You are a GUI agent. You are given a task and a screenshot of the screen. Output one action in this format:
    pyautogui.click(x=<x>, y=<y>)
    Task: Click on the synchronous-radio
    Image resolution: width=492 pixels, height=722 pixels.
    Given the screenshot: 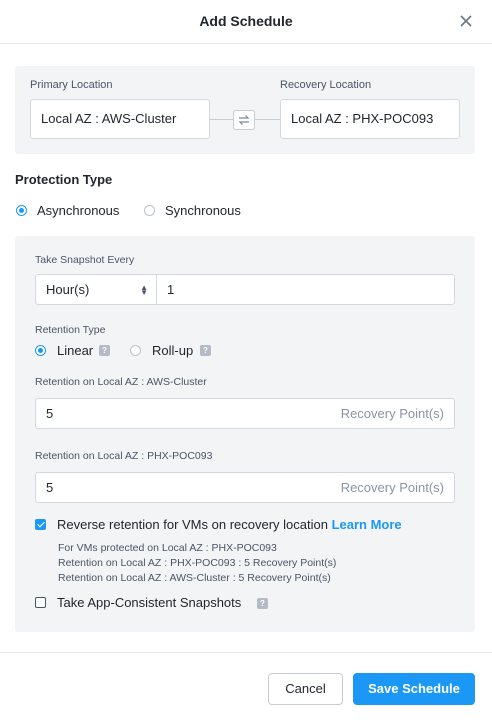 What is the action you would take?
    pyautogui.click(x=149, y=210)
    